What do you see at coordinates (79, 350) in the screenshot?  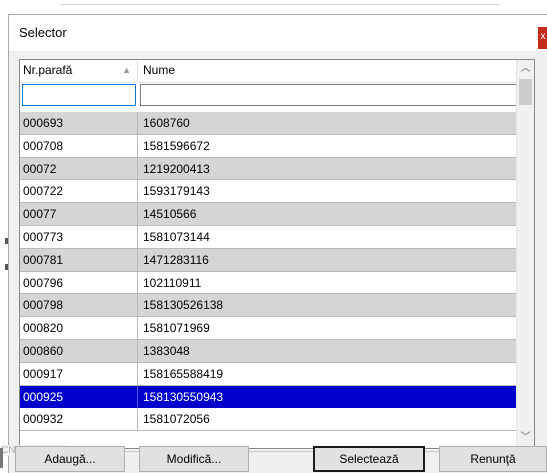 I see `cell-nr-parafa: 000860` at bounding box center [79, 350].